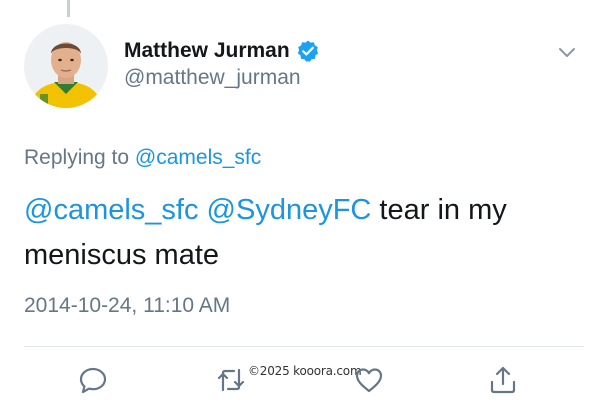 The width and height of the screenshot is (600, 410). What do you see at coordinates (567, 52) in the screenshot?
I see `chevron-down-icon` at bounding box center [567, 52].